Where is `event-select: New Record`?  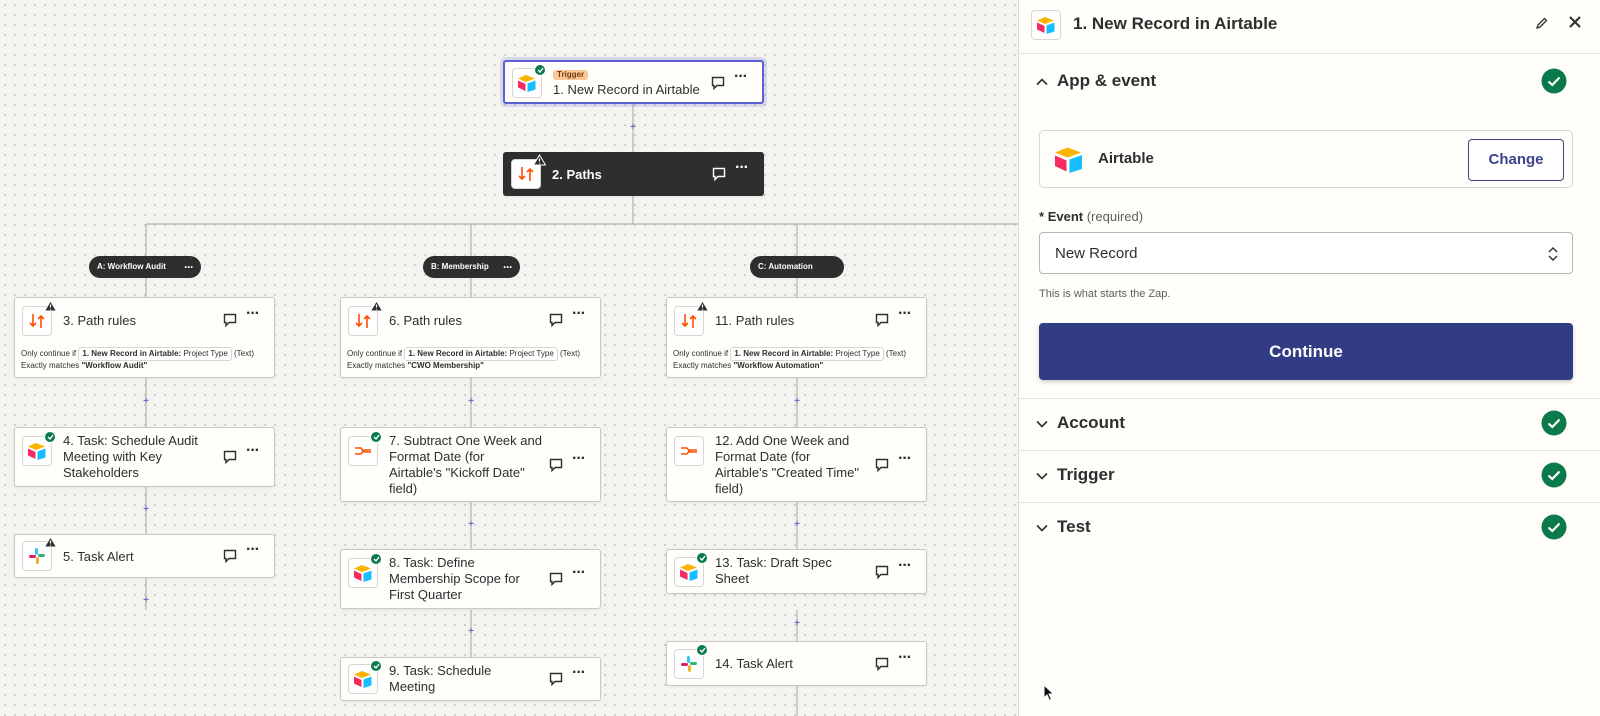 event-select: New Record is located at coordinates (1306, 253).